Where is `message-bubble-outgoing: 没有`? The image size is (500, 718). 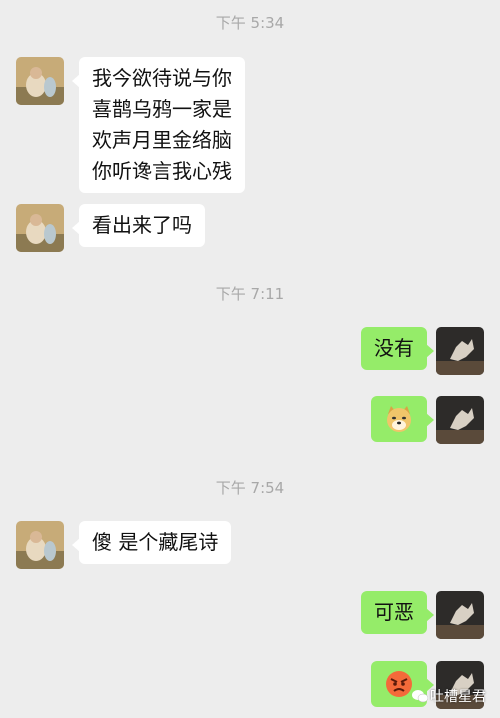
message-bubble-outgoing: 没有 is located at coordinates (397, 348).